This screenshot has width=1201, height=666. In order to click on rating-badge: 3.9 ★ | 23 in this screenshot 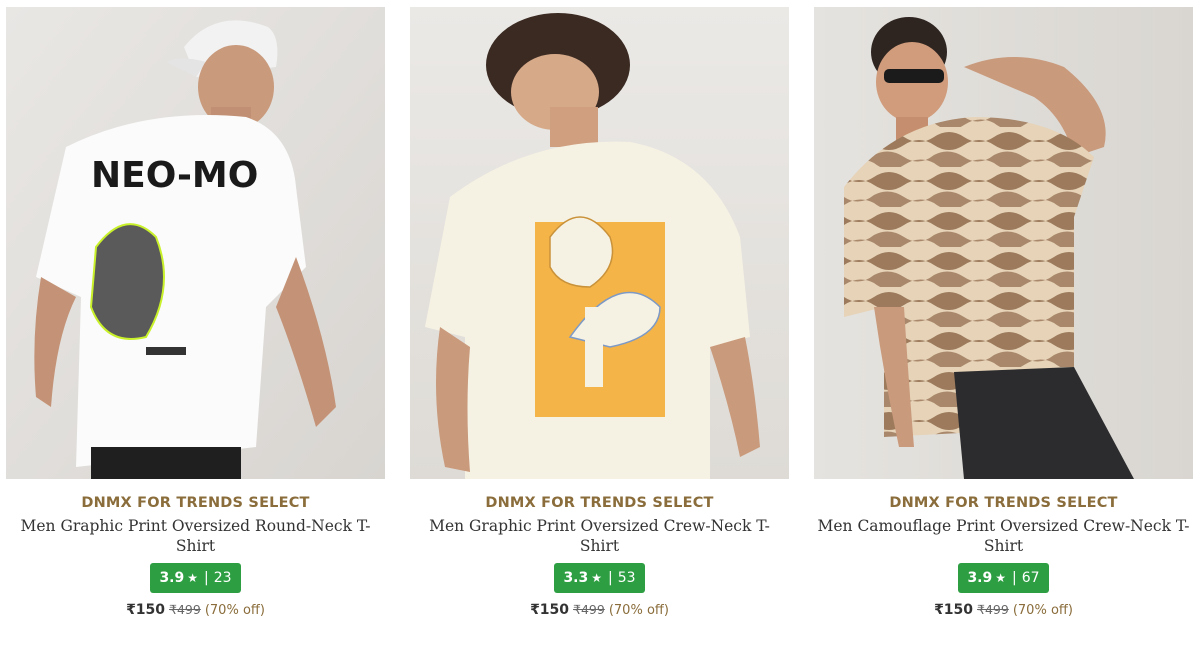, I will do `click(195, 578)`.